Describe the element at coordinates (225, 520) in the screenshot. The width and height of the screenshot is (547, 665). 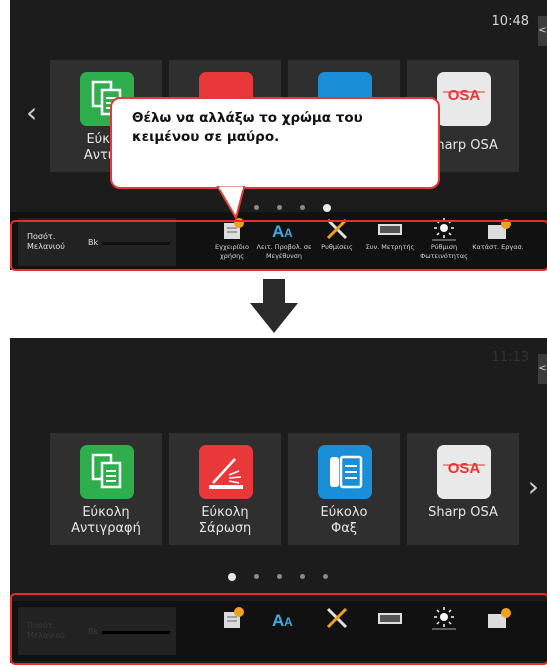
I see `tile-label: Εύκολη Σάρωση` at that location.